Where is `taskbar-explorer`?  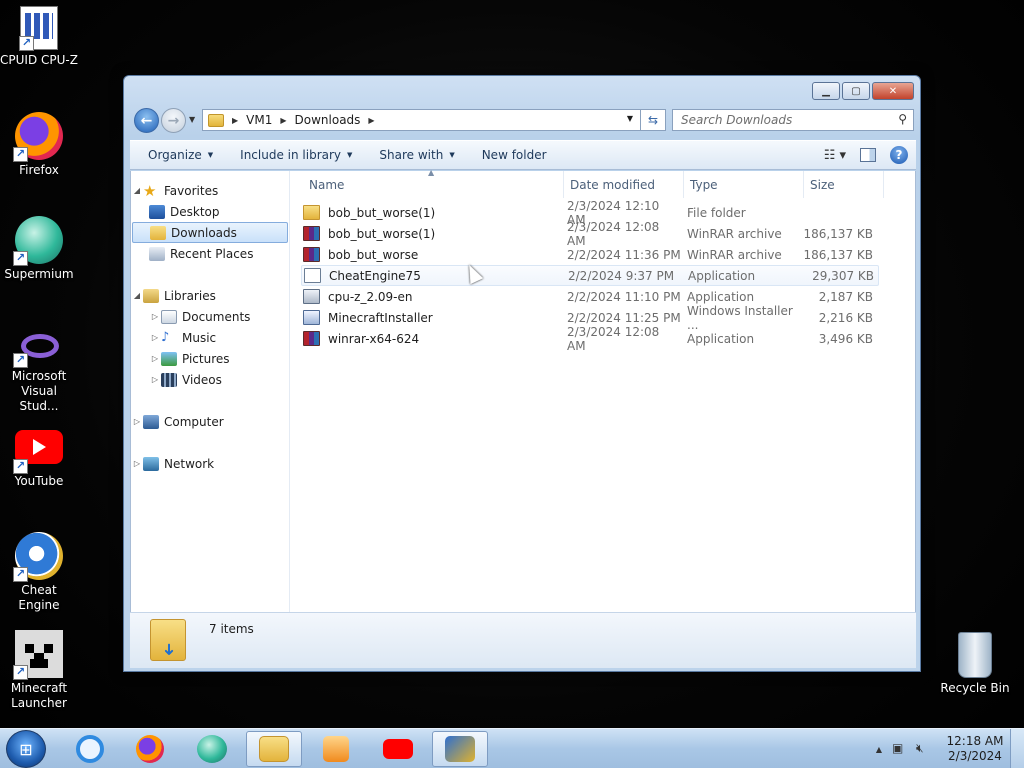 taskbar-explorer is located at coordinates (274, 749).